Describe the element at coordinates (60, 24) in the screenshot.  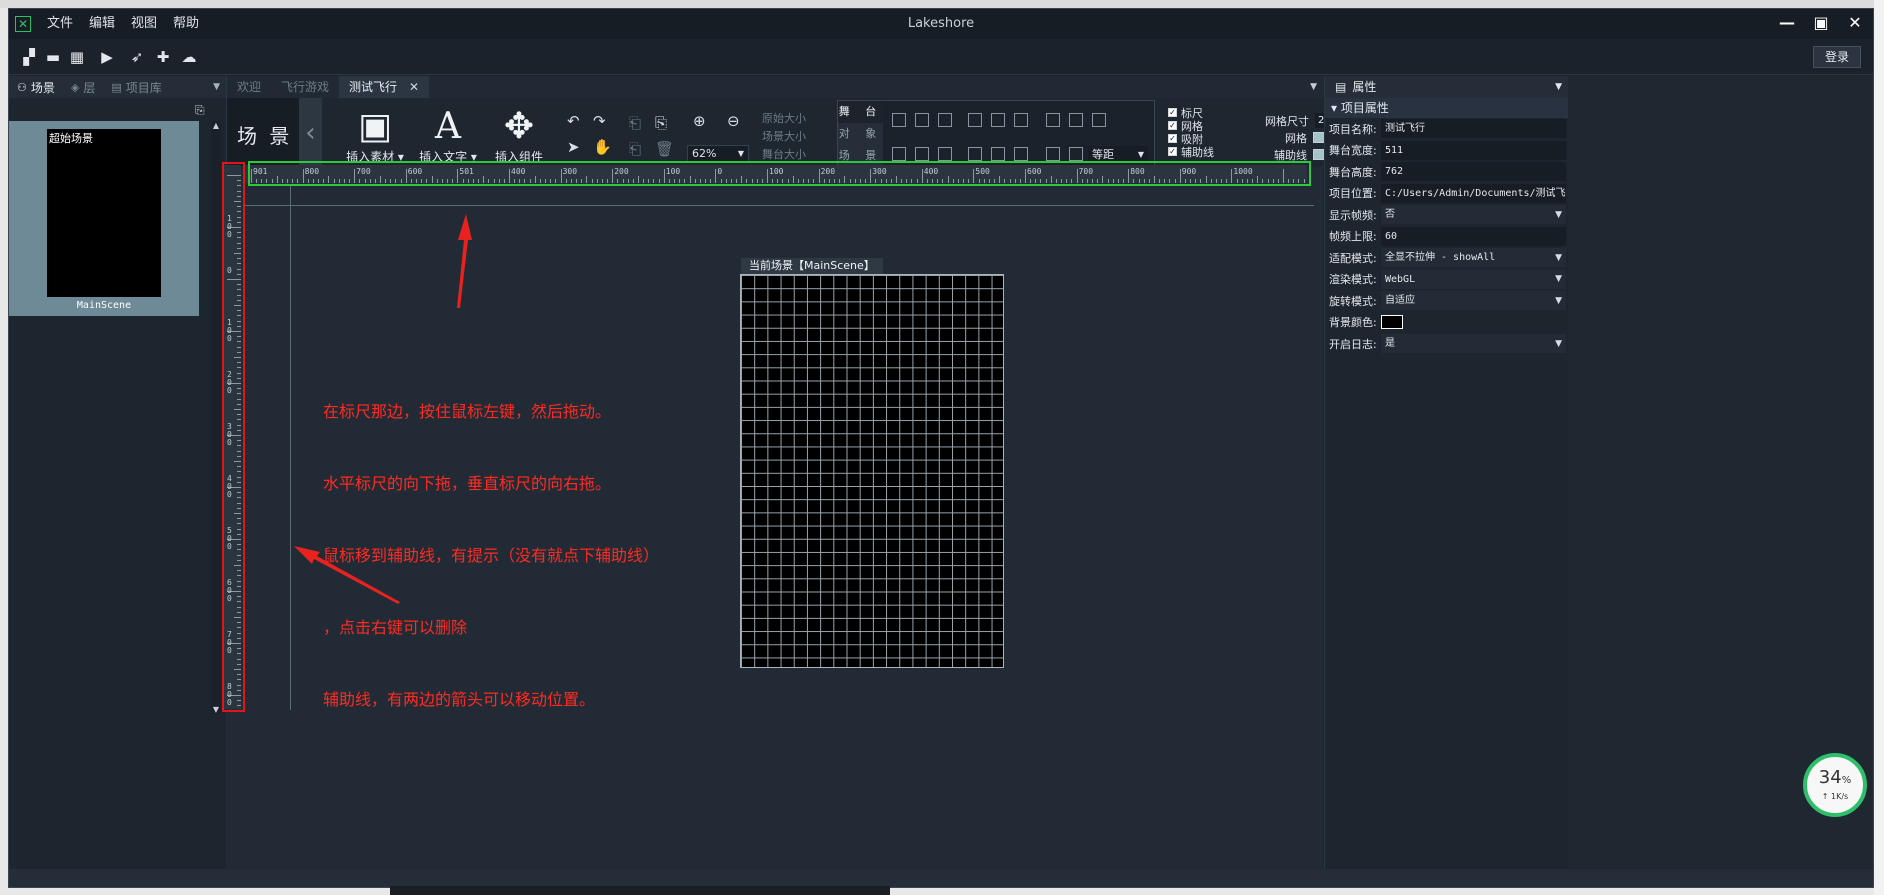
I see `menu-file: 文件` at that location.